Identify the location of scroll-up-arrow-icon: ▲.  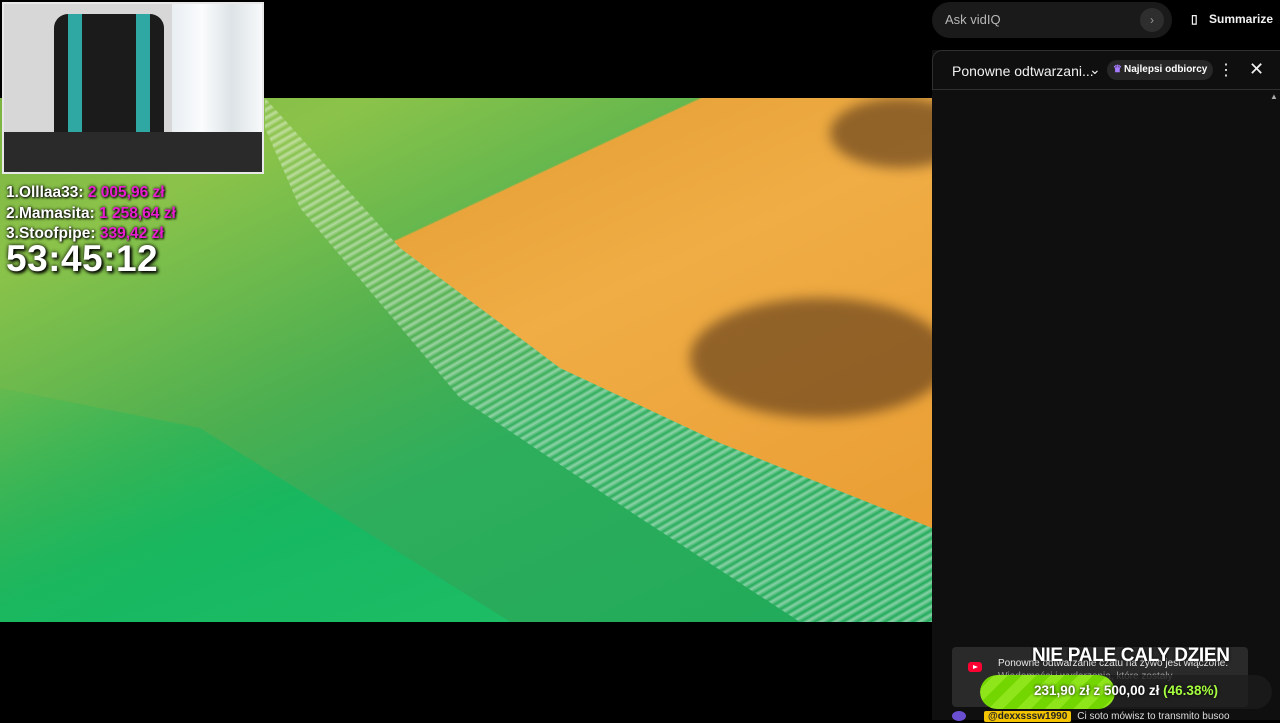
(1274, 96).